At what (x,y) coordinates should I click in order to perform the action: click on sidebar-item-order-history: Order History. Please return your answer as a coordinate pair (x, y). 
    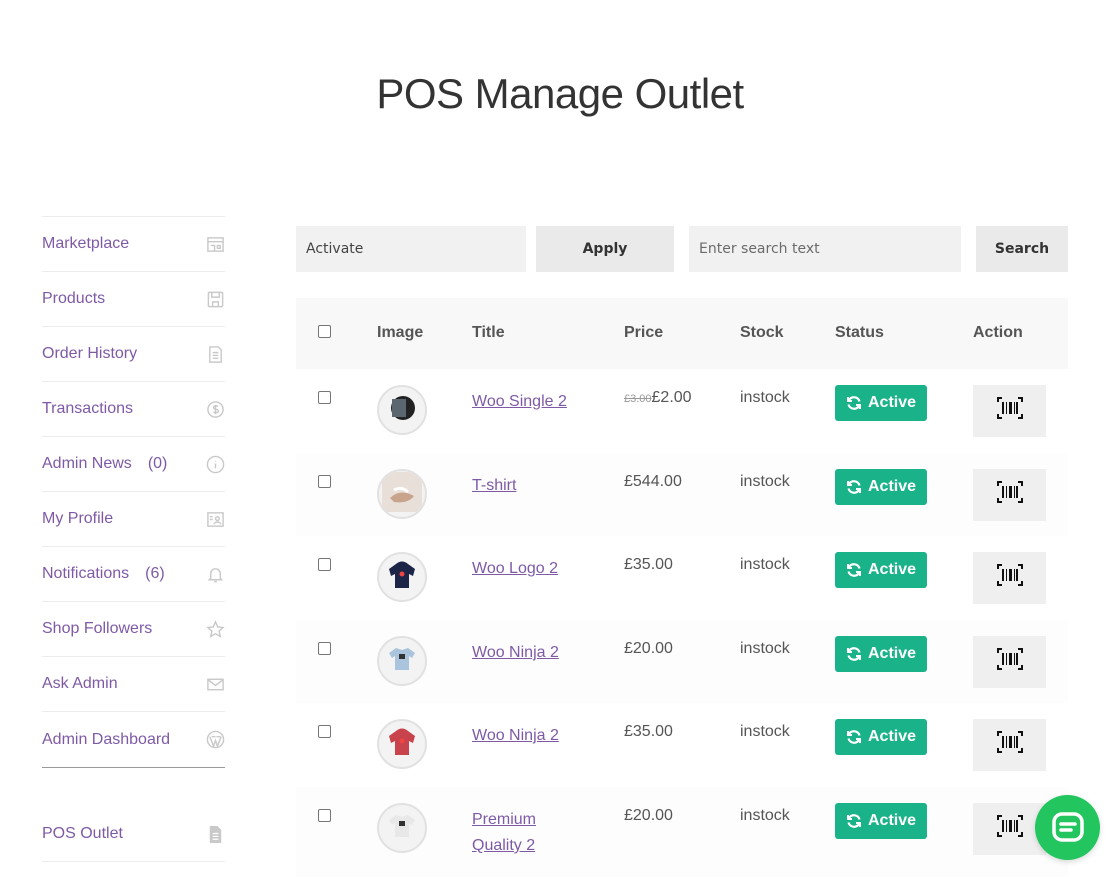
    Looking at the image, I should click on (133, 354).